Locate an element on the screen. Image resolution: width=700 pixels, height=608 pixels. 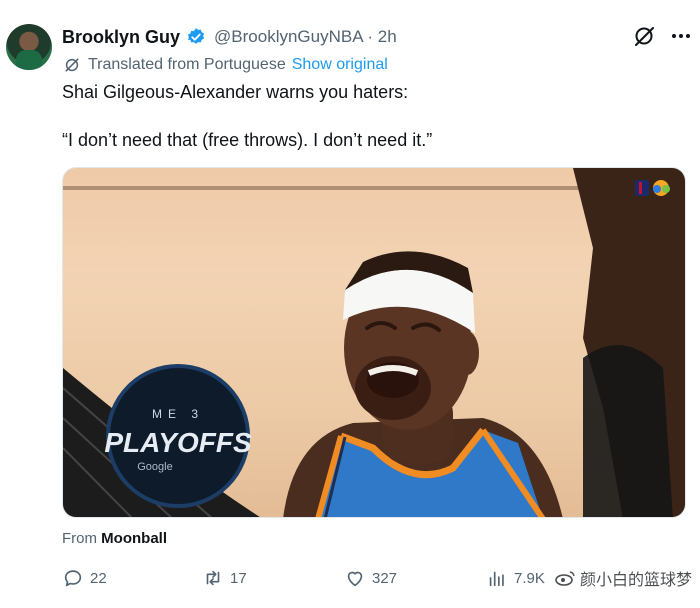
reply-icon is located at coordinates (73, 578).